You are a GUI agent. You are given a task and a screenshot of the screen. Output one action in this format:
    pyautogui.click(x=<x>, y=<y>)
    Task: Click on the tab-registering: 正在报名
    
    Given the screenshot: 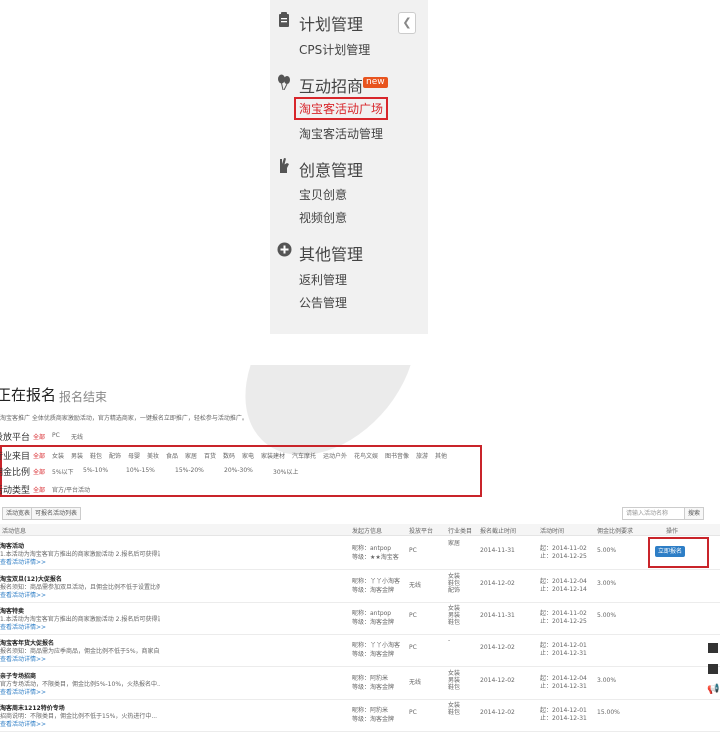 What is the action you would take?
    pyautogui.click(x=28, y=394)
    